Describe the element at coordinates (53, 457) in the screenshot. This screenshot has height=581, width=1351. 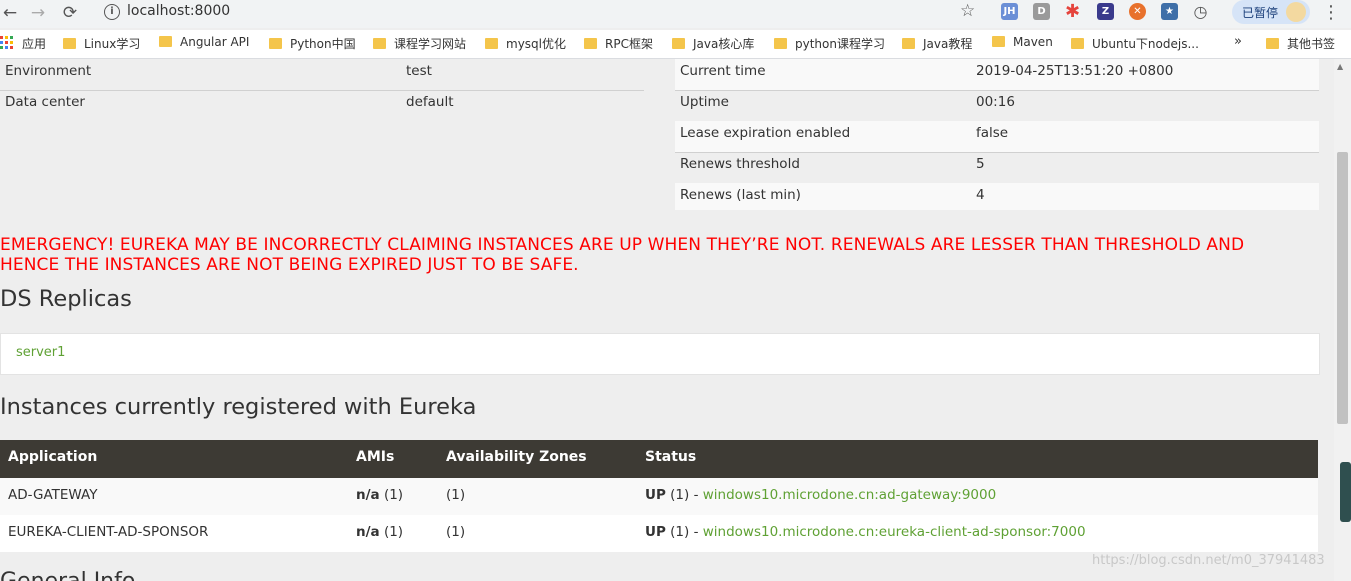
I see `col-application: Application` at that location.